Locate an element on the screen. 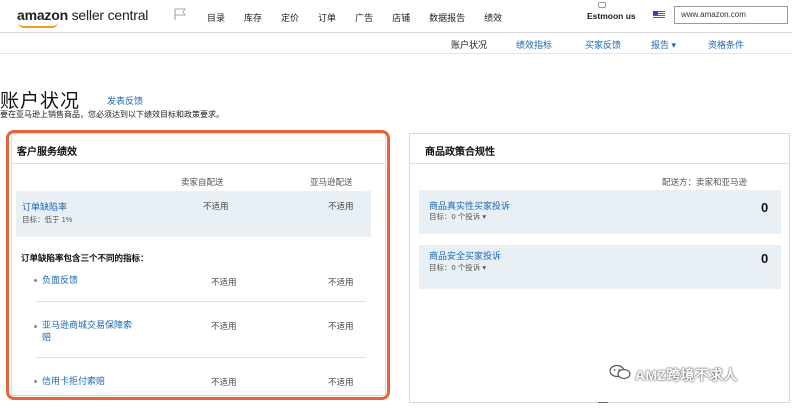  page-subtitle: 要在亚马逊上销售商品，您必须达到以下绩效目标和政策要求。 is located at coordinates (112, 114).